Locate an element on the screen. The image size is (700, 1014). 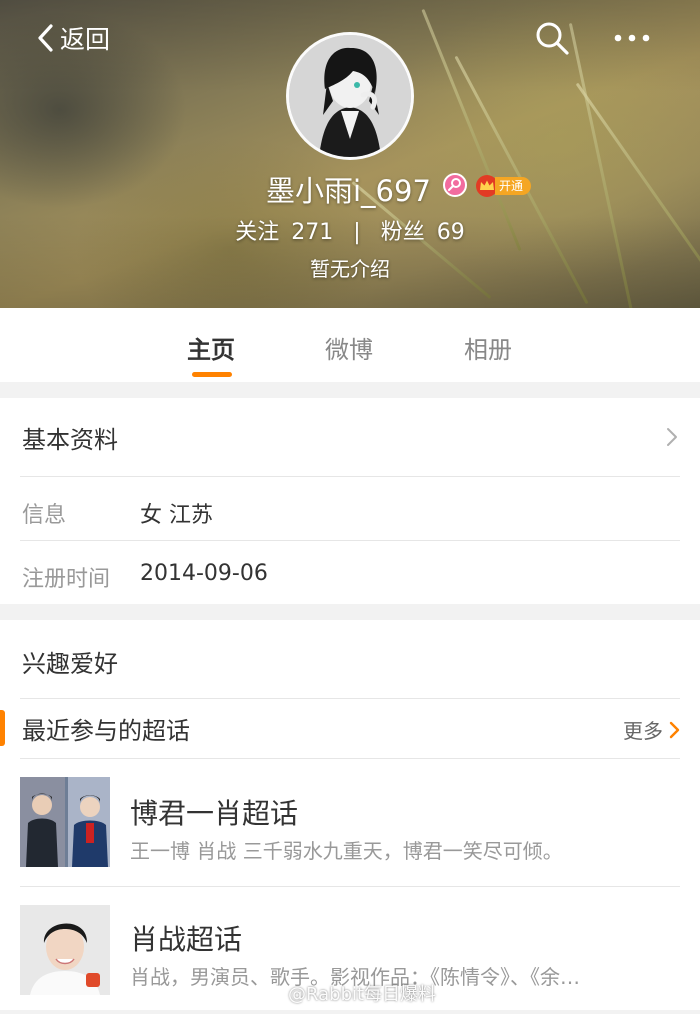
avatar is located at coordinates (350, 96).